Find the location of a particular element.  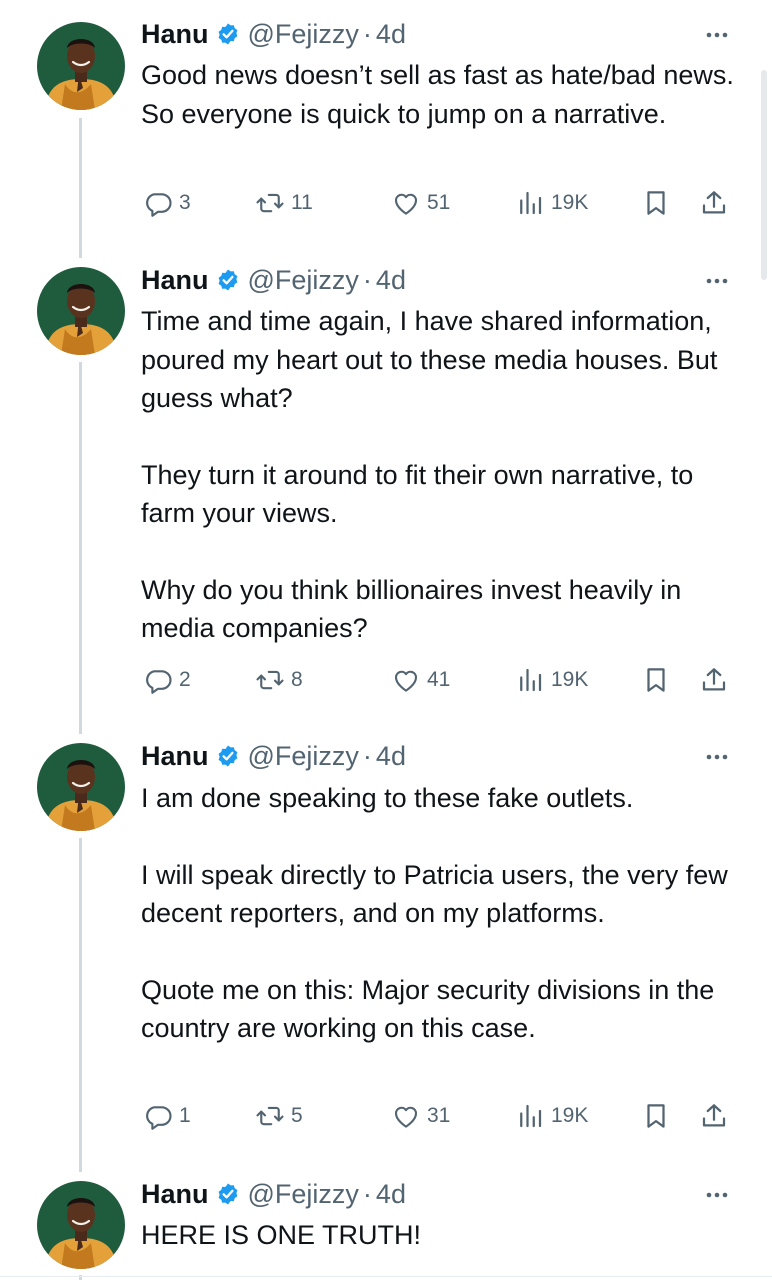

like-count: 41 is located at coordinates (439, 679).